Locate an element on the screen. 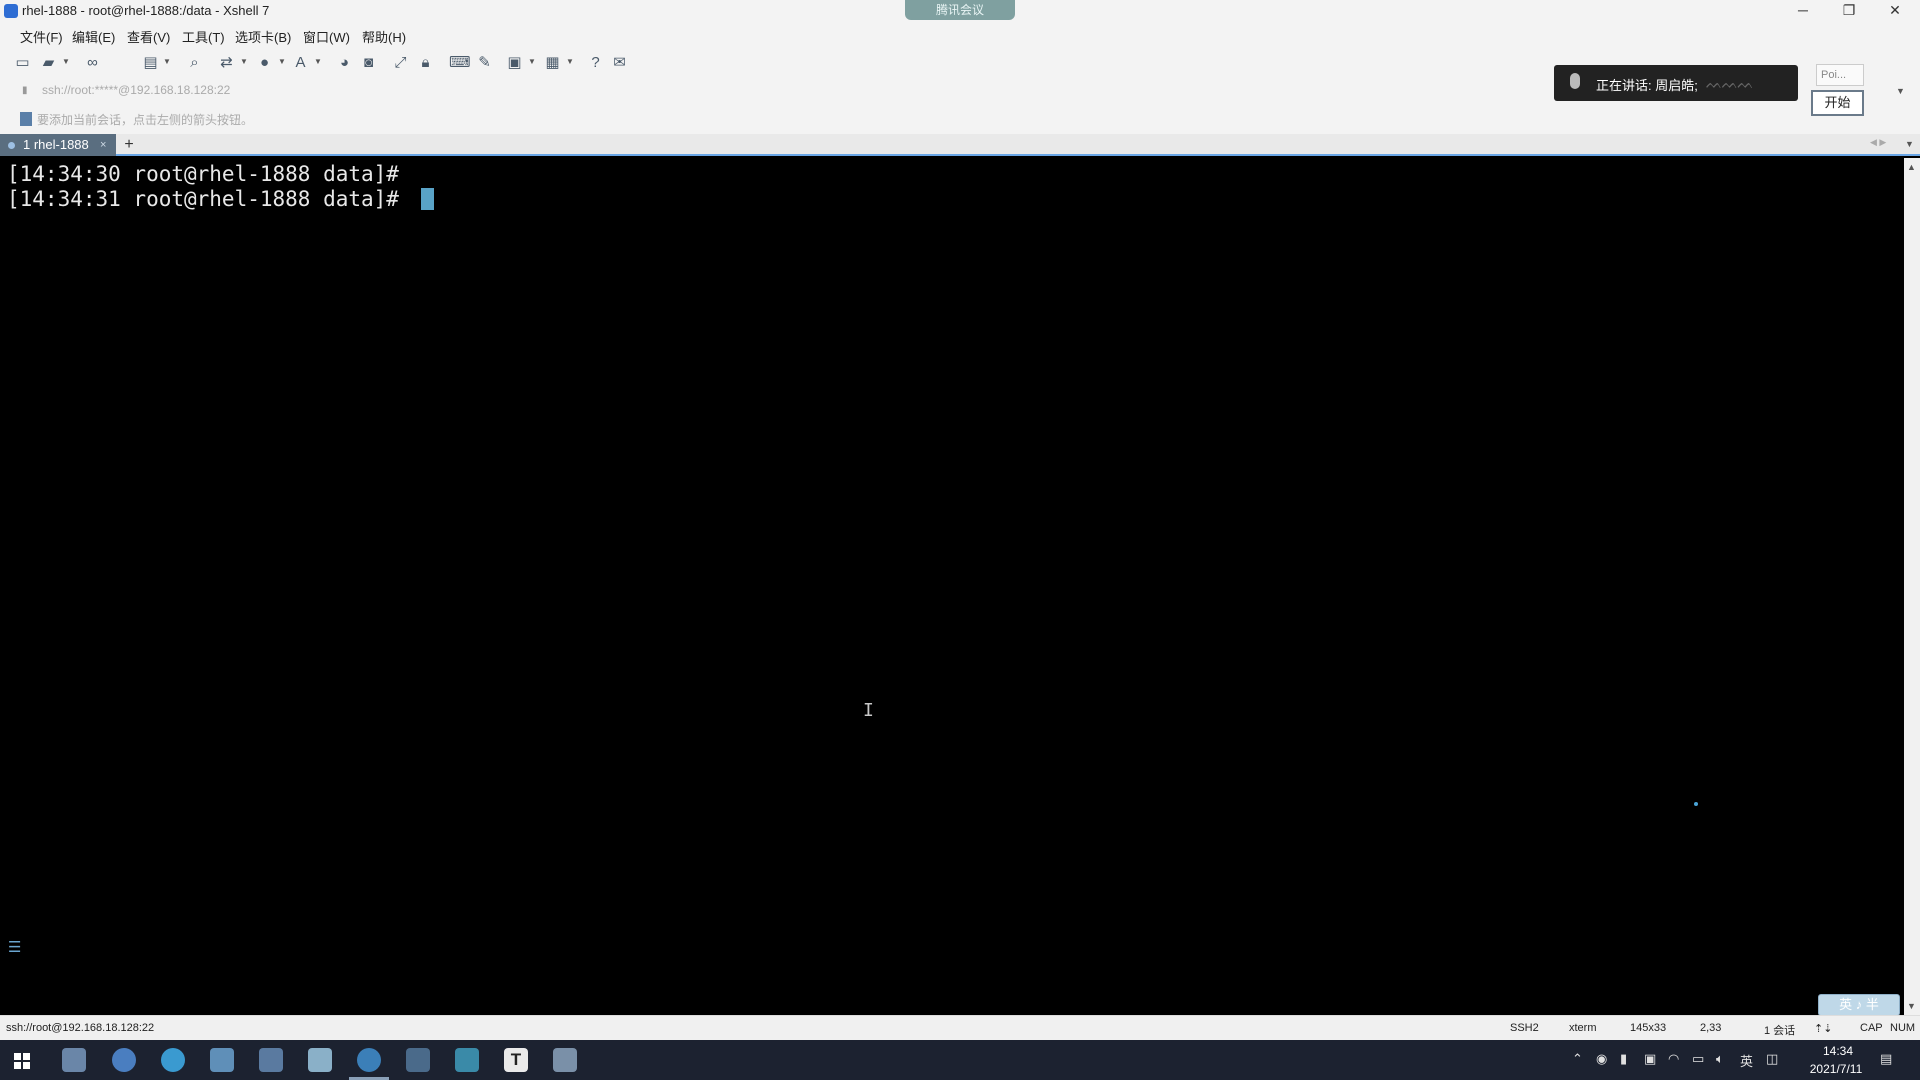  speaking-panel: 正在讲话: 周启皓; ᨓᨓᨓ is located at coordinates (1676, 83).